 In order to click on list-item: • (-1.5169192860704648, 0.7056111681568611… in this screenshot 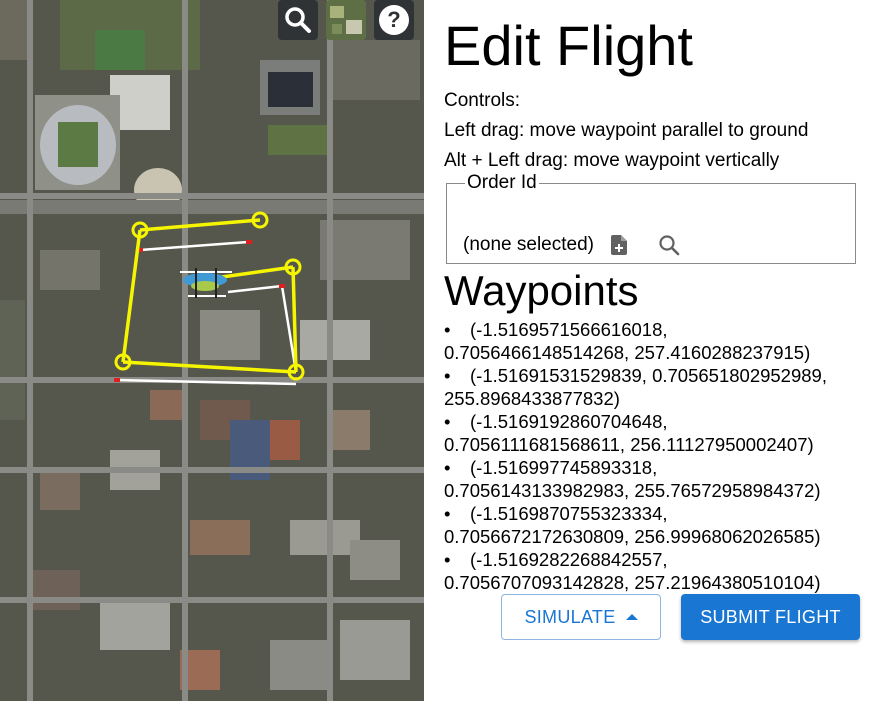, I will do `click(629, 433)`.